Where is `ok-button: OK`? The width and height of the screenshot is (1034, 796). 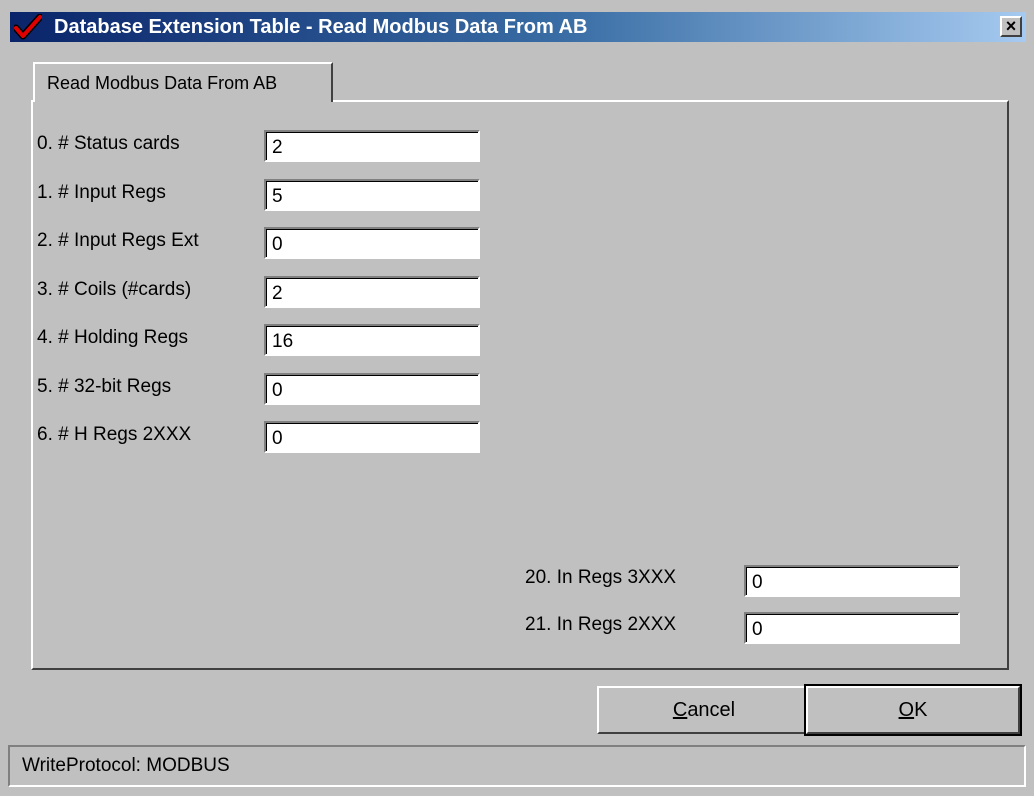
ok-button: OK is located at coordinates (913, 710).